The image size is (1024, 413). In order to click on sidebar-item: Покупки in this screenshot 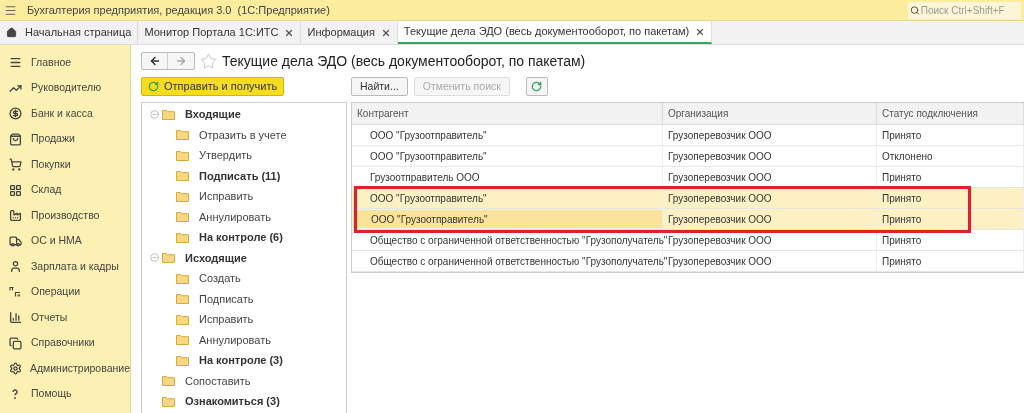, I will do `click(51, 164)`.